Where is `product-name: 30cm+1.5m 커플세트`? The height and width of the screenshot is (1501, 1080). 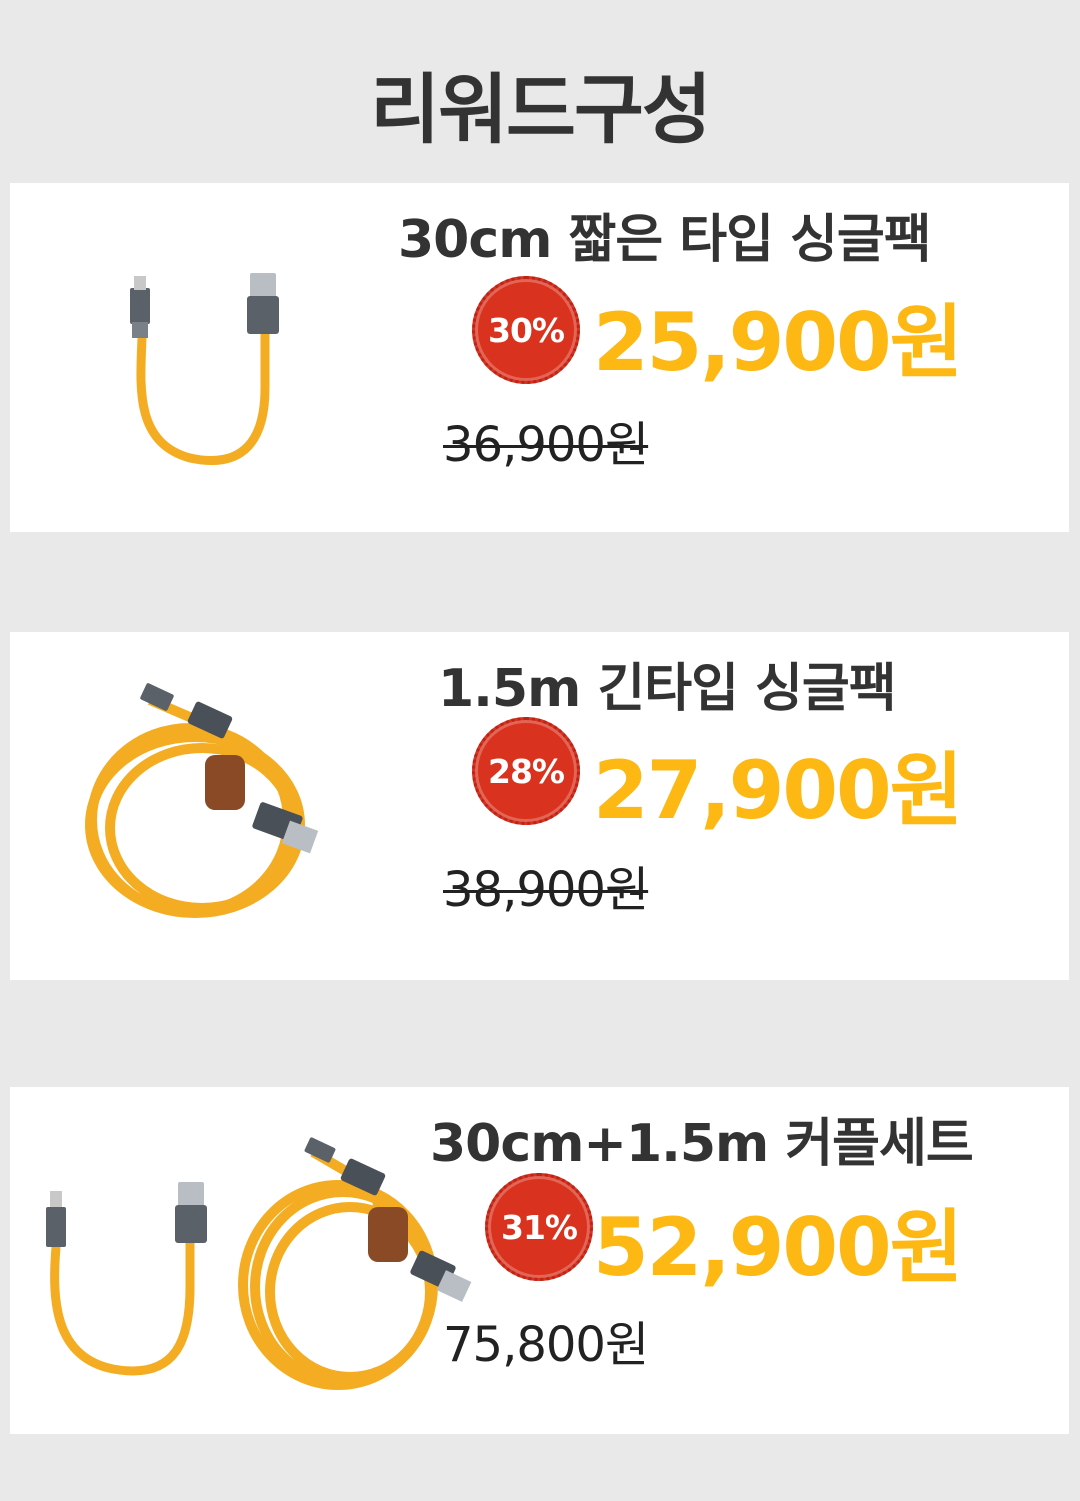 product-name: 30cm+1.5m 커플세트 is located at coordinates (702, 1144).